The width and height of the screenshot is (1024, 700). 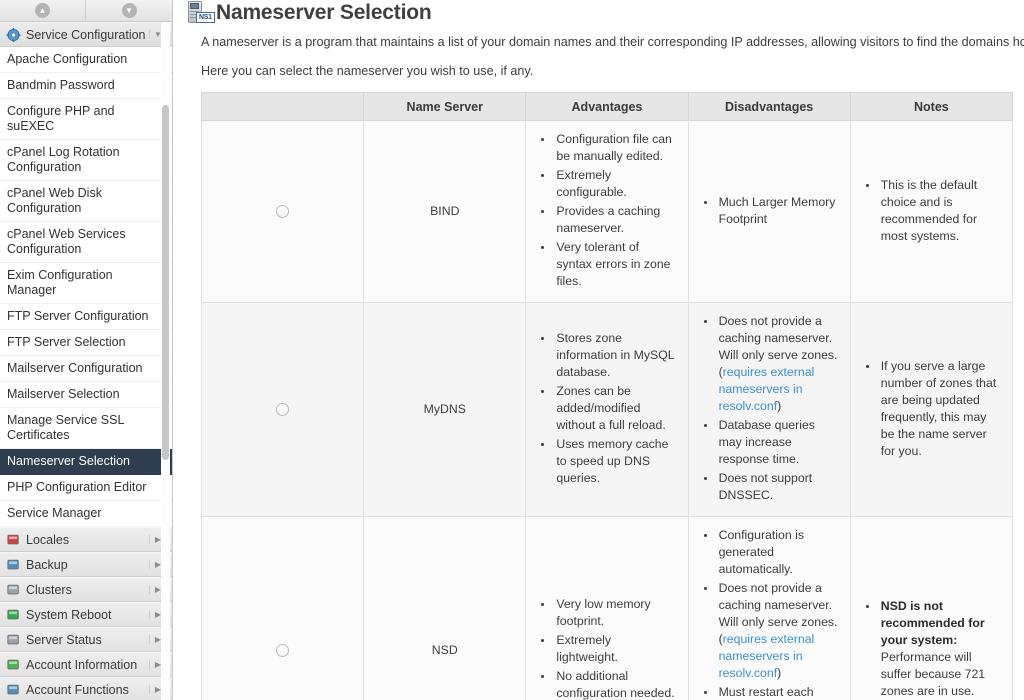 I want to click on disadvantages-cell: Much Larger Memory Footprint, so click(x=769, y=211).